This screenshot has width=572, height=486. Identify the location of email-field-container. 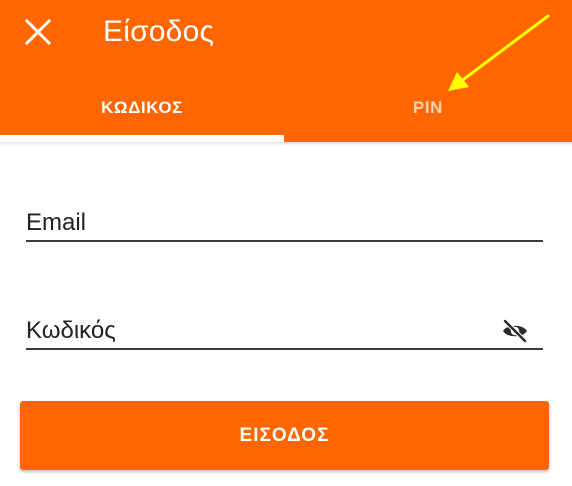
(284, 224).